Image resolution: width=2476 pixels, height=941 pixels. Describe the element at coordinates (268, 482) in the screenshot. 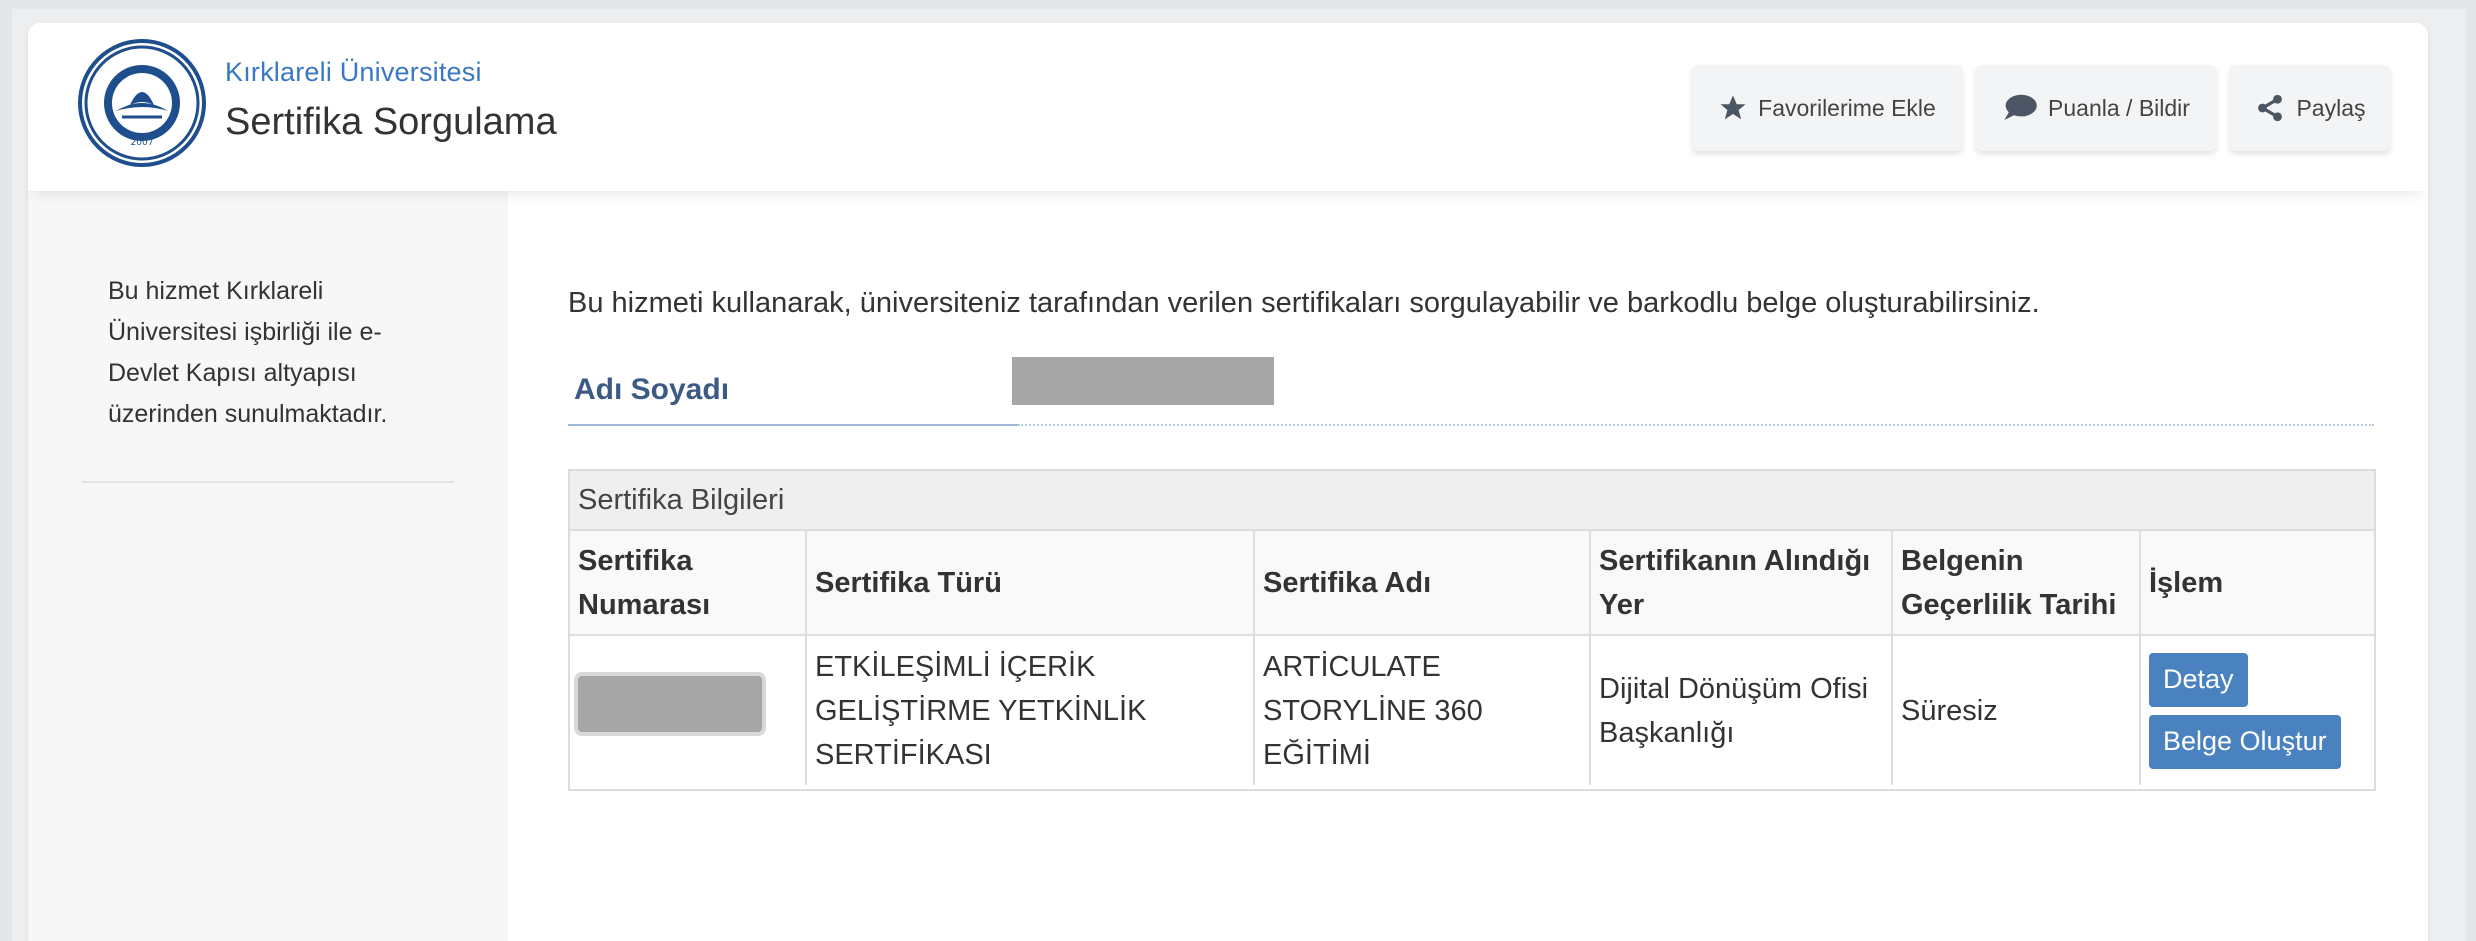

I see `sidebar-divider` at that location.